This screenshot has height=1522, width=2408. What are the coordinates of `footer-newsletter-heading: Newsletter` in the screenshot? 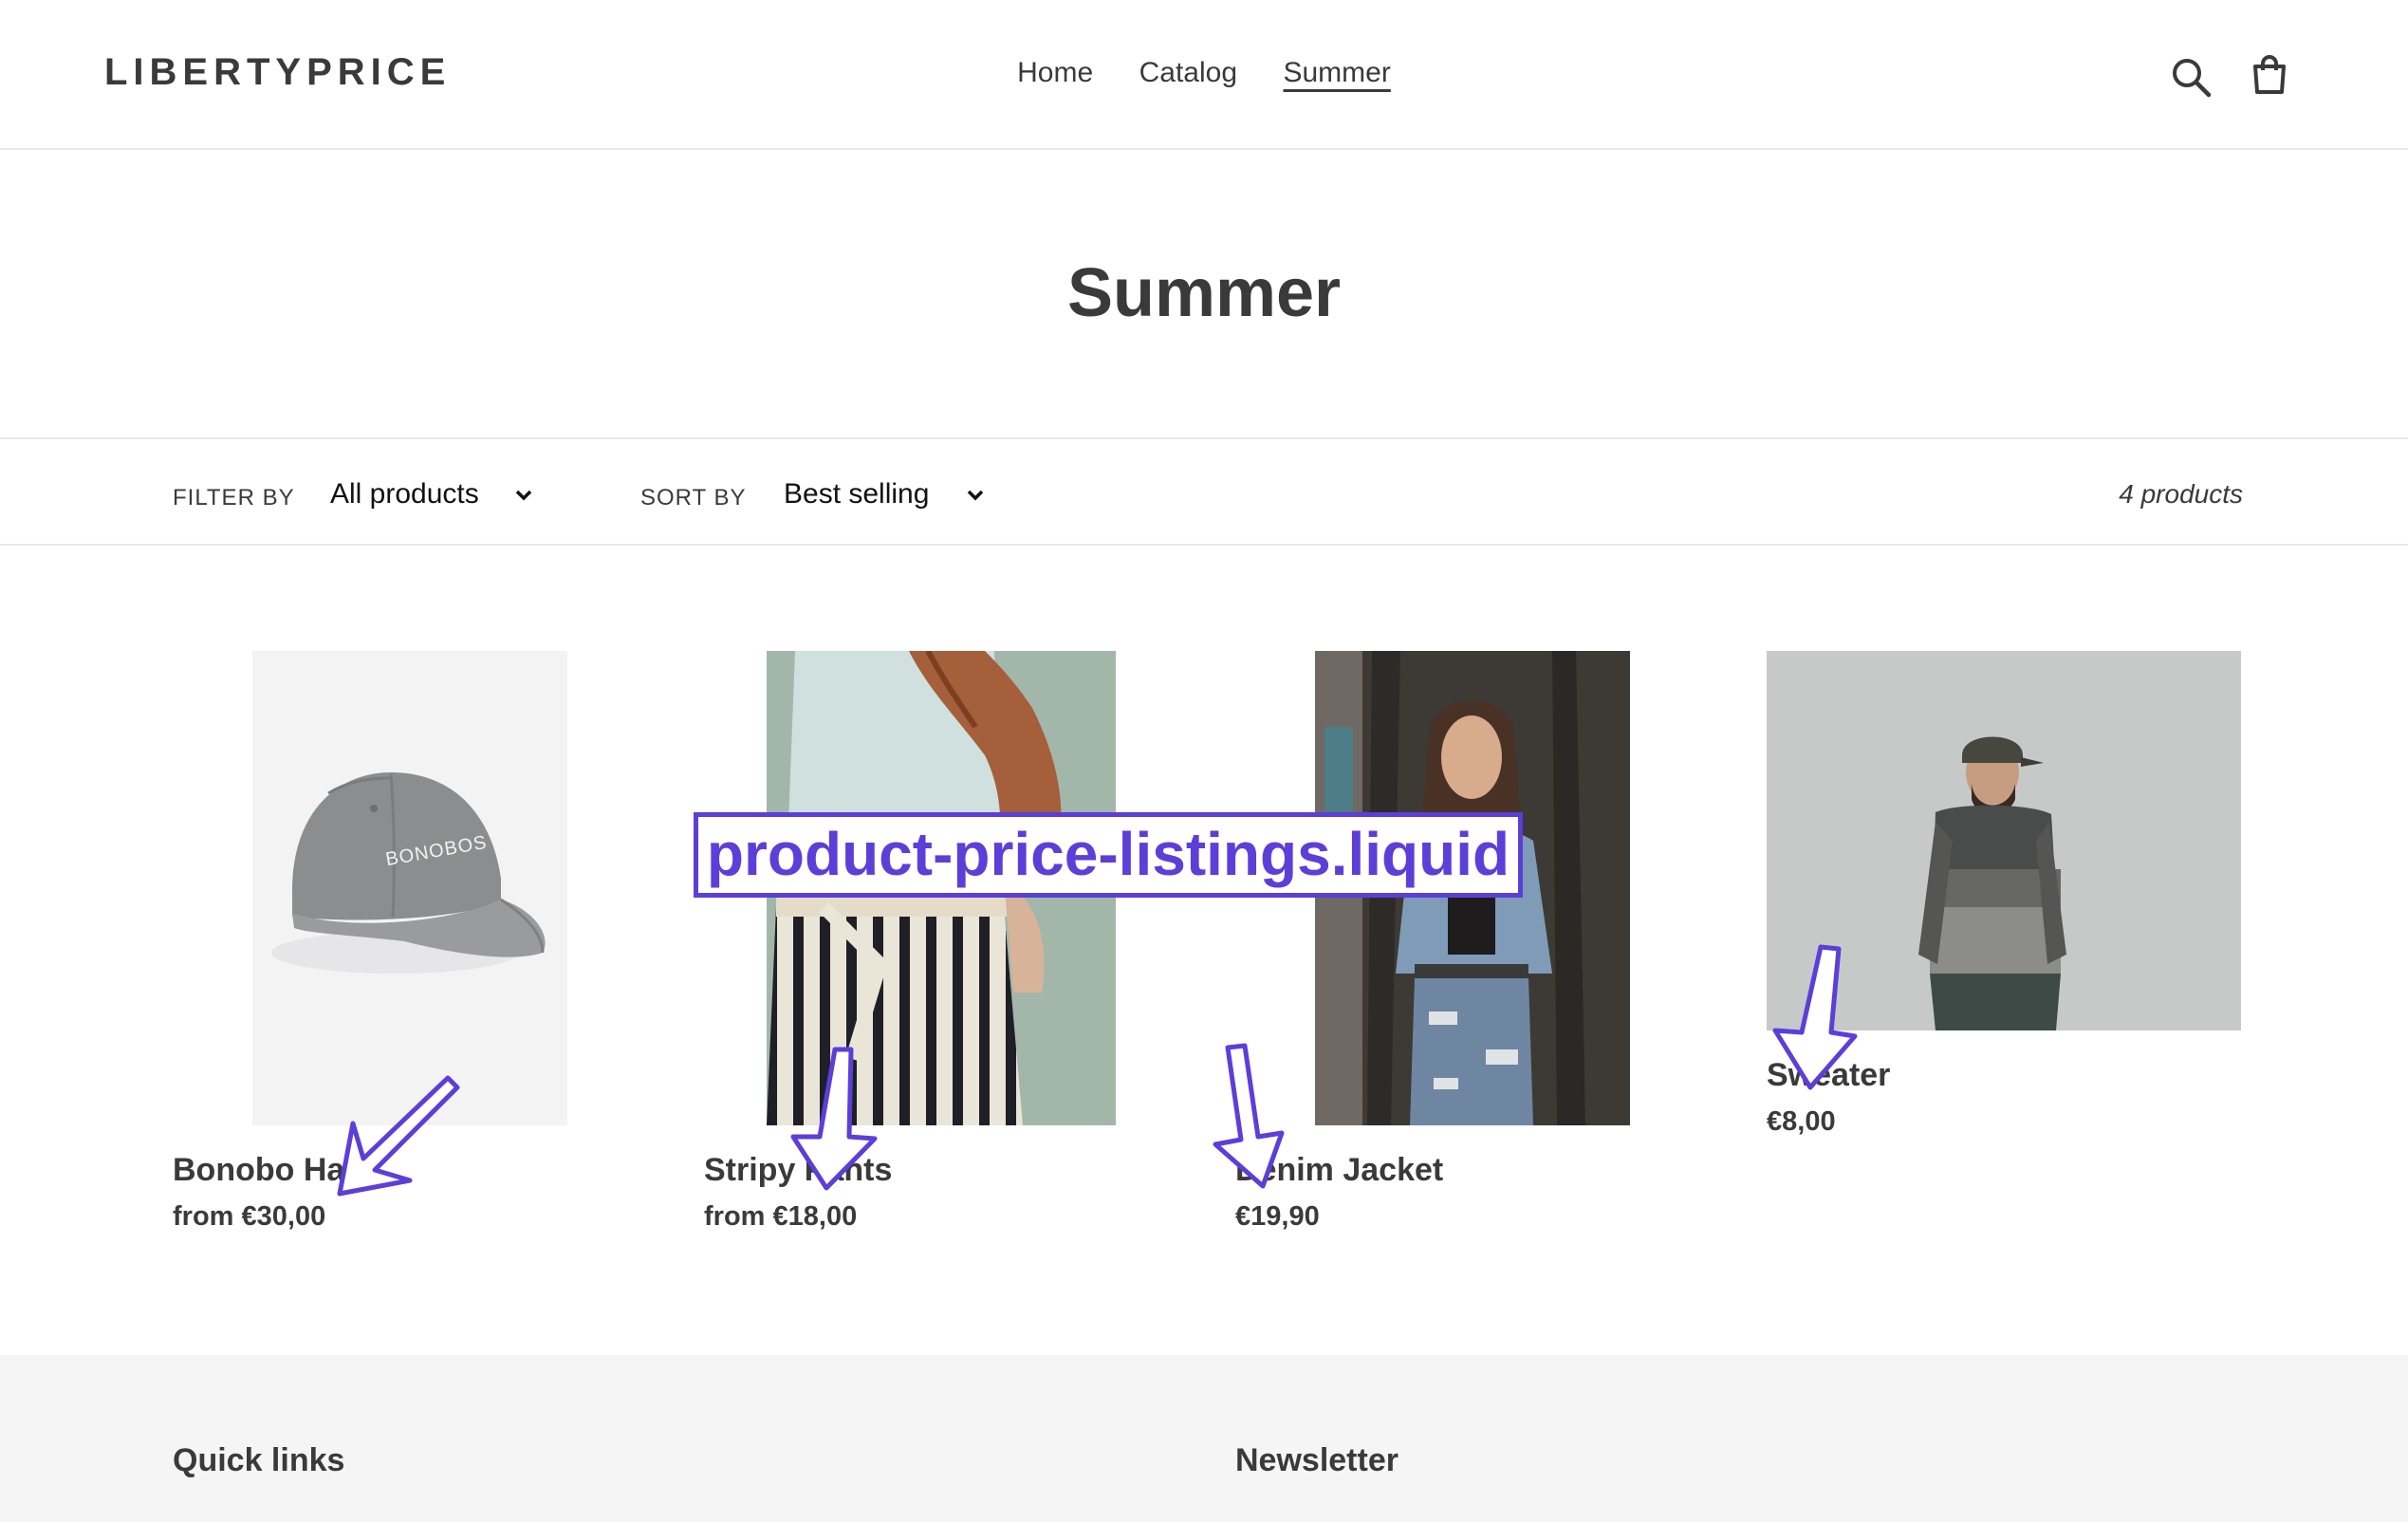 It's located at (1316, 1460).